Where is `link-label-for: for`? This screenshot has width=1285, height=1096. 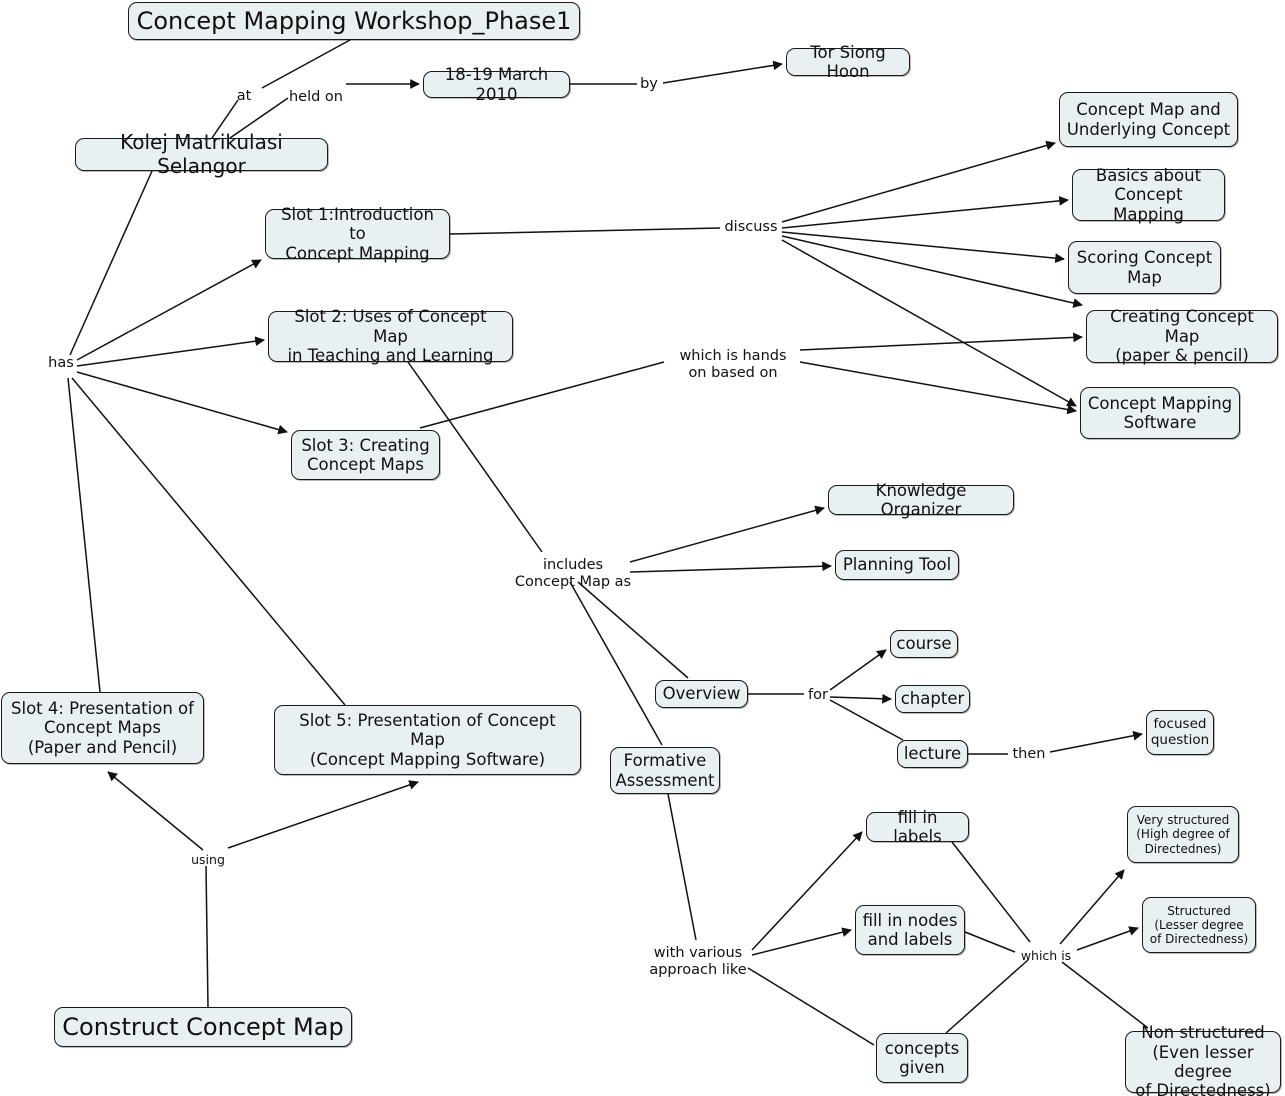
link-label-for: for is located at coordinates (818, 695).